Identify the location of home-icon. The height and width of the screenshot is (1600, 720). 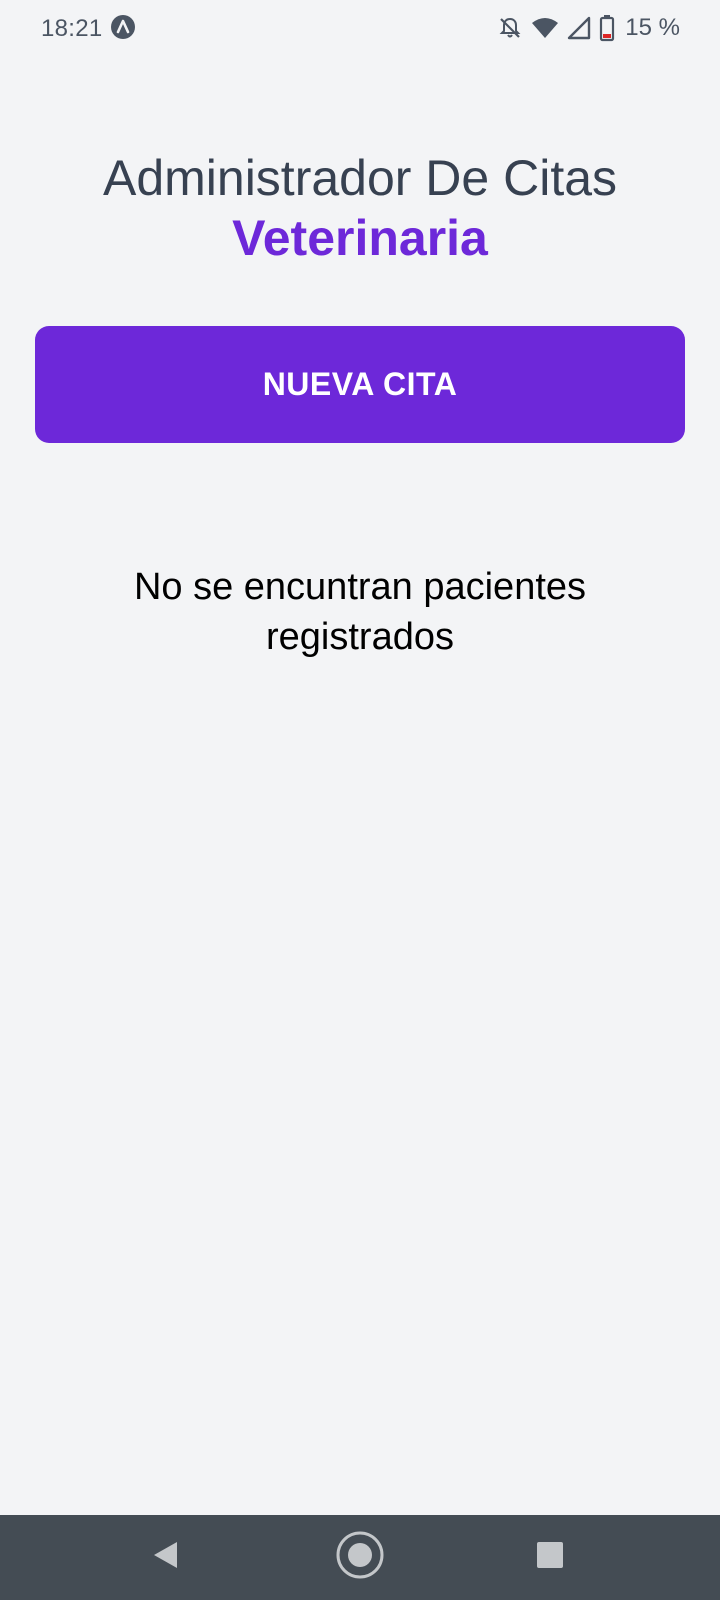
(360, 1557).